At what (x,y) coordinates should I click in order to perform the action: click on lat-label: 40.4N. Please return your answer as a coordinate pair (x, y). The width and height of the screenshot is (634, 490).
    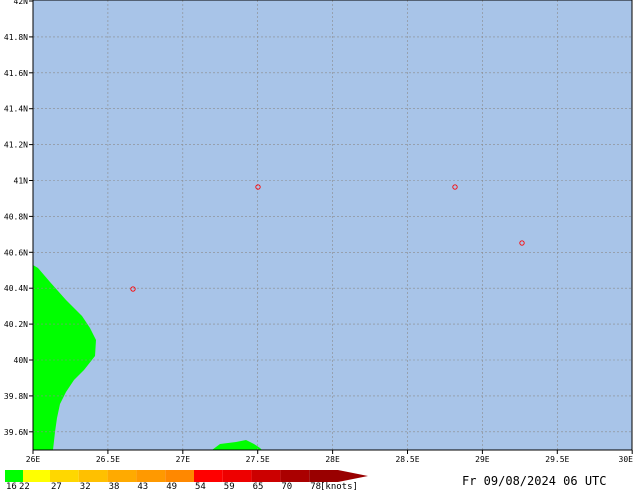
    Looking at the image, I should click on (16, 288).